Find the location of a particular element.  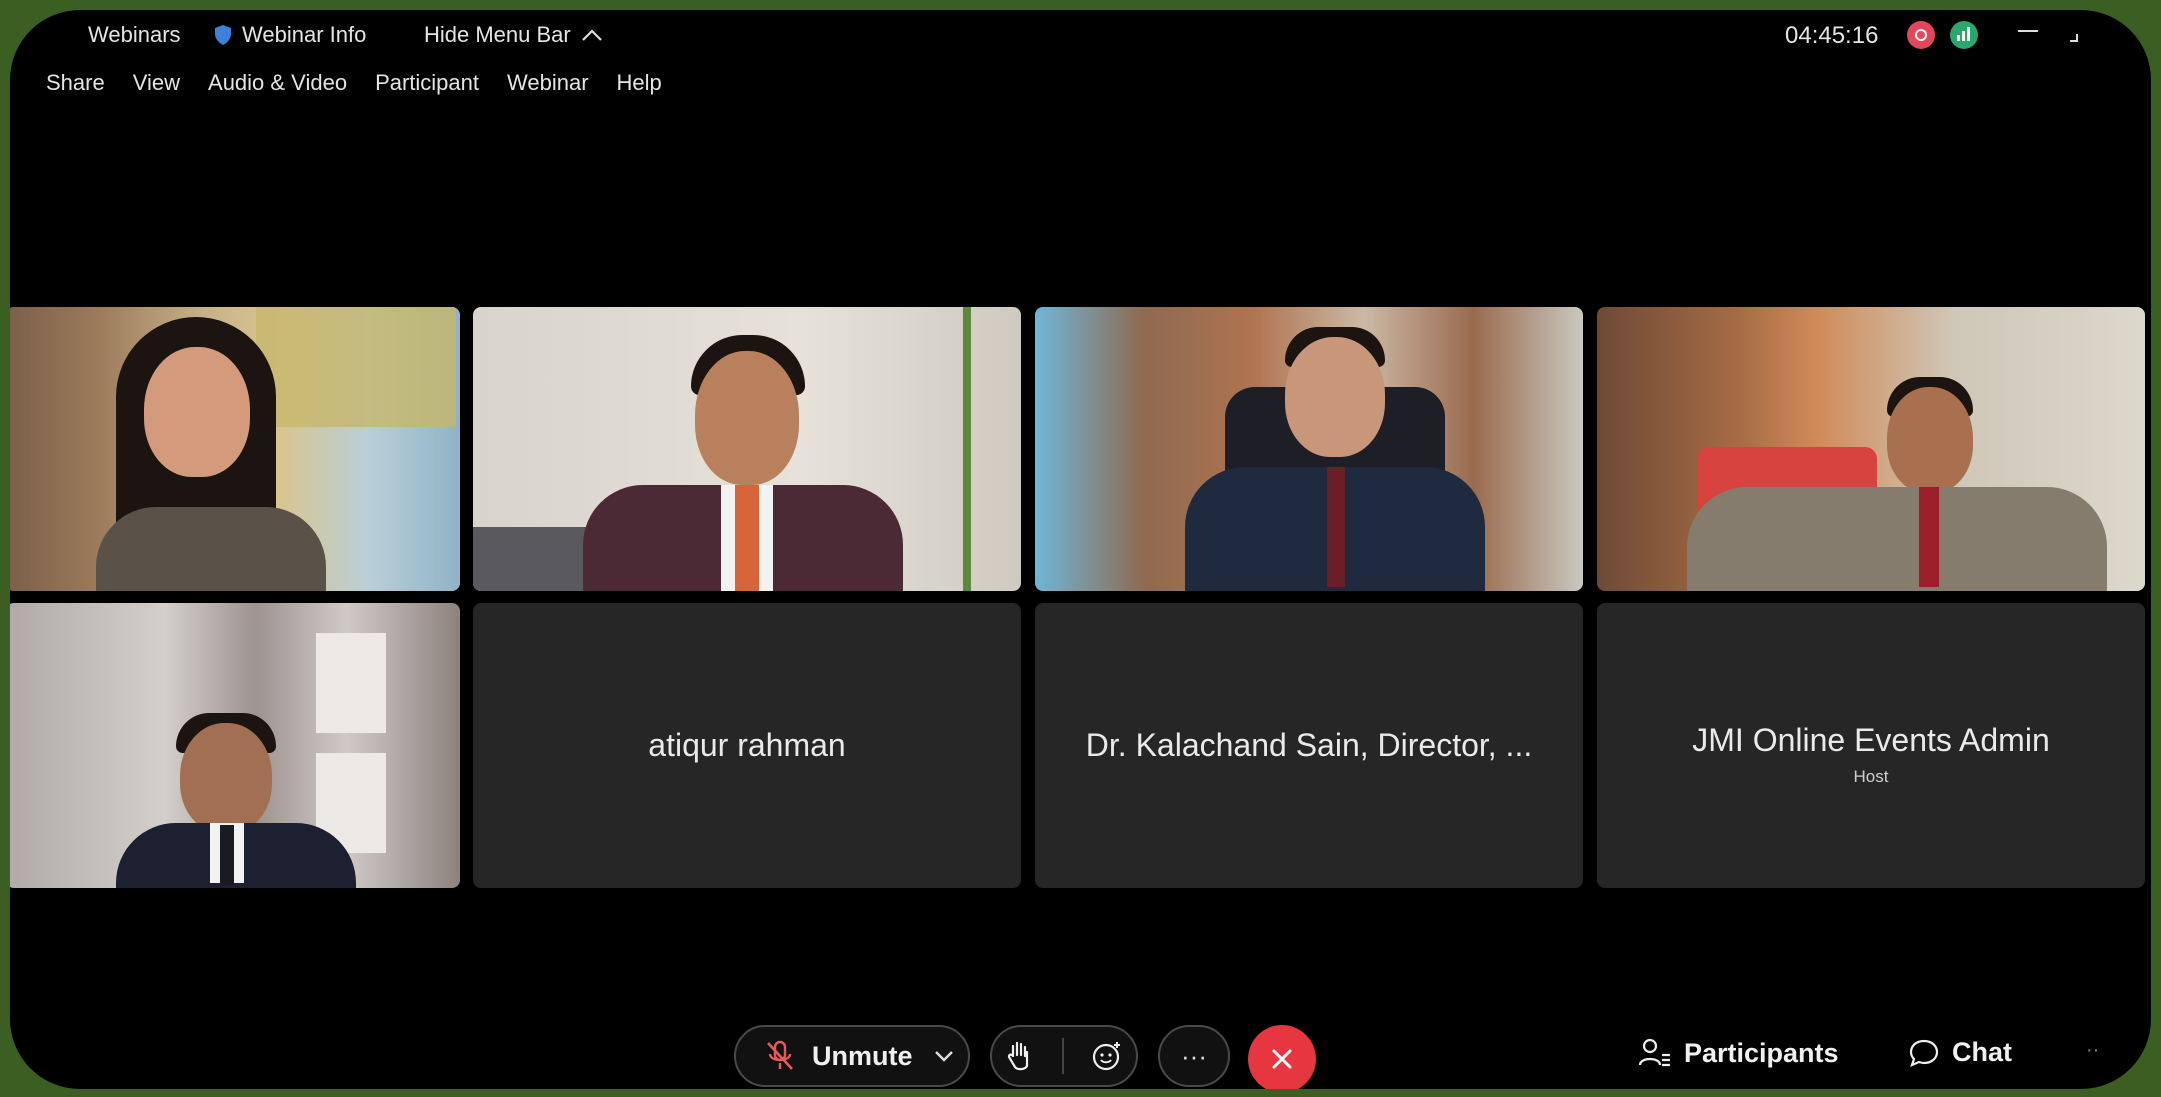

leave-button is located at coordinates (1282, 1057).